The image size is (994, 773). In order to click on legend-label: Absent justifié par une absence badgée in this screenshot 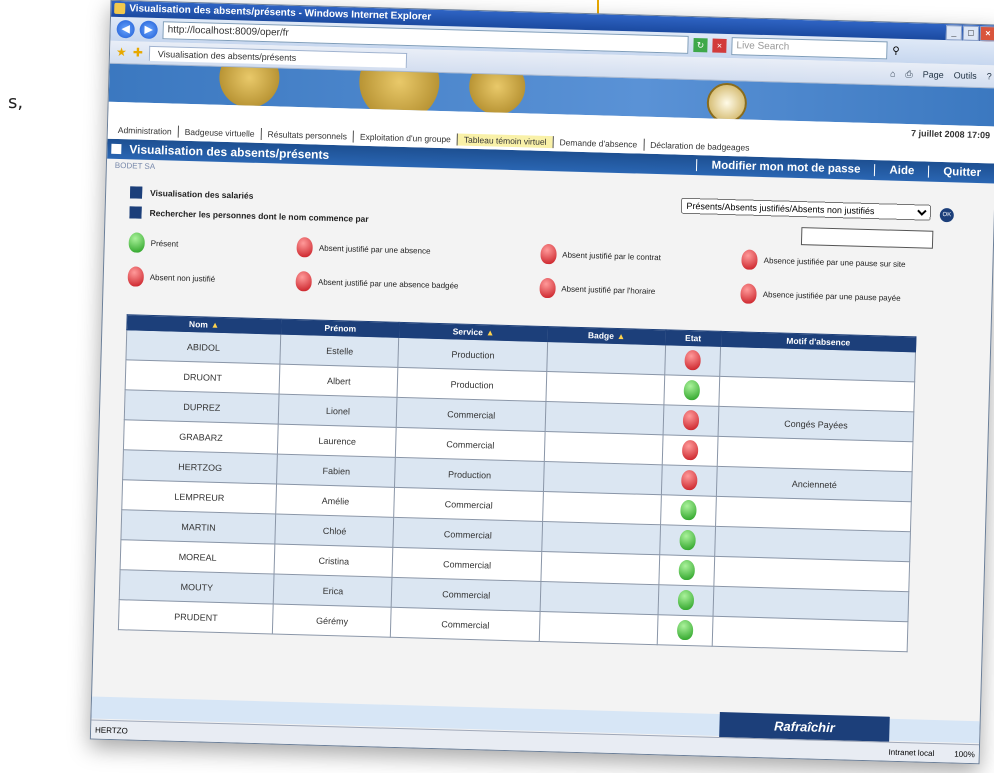, I will do `click(388, 284)`.